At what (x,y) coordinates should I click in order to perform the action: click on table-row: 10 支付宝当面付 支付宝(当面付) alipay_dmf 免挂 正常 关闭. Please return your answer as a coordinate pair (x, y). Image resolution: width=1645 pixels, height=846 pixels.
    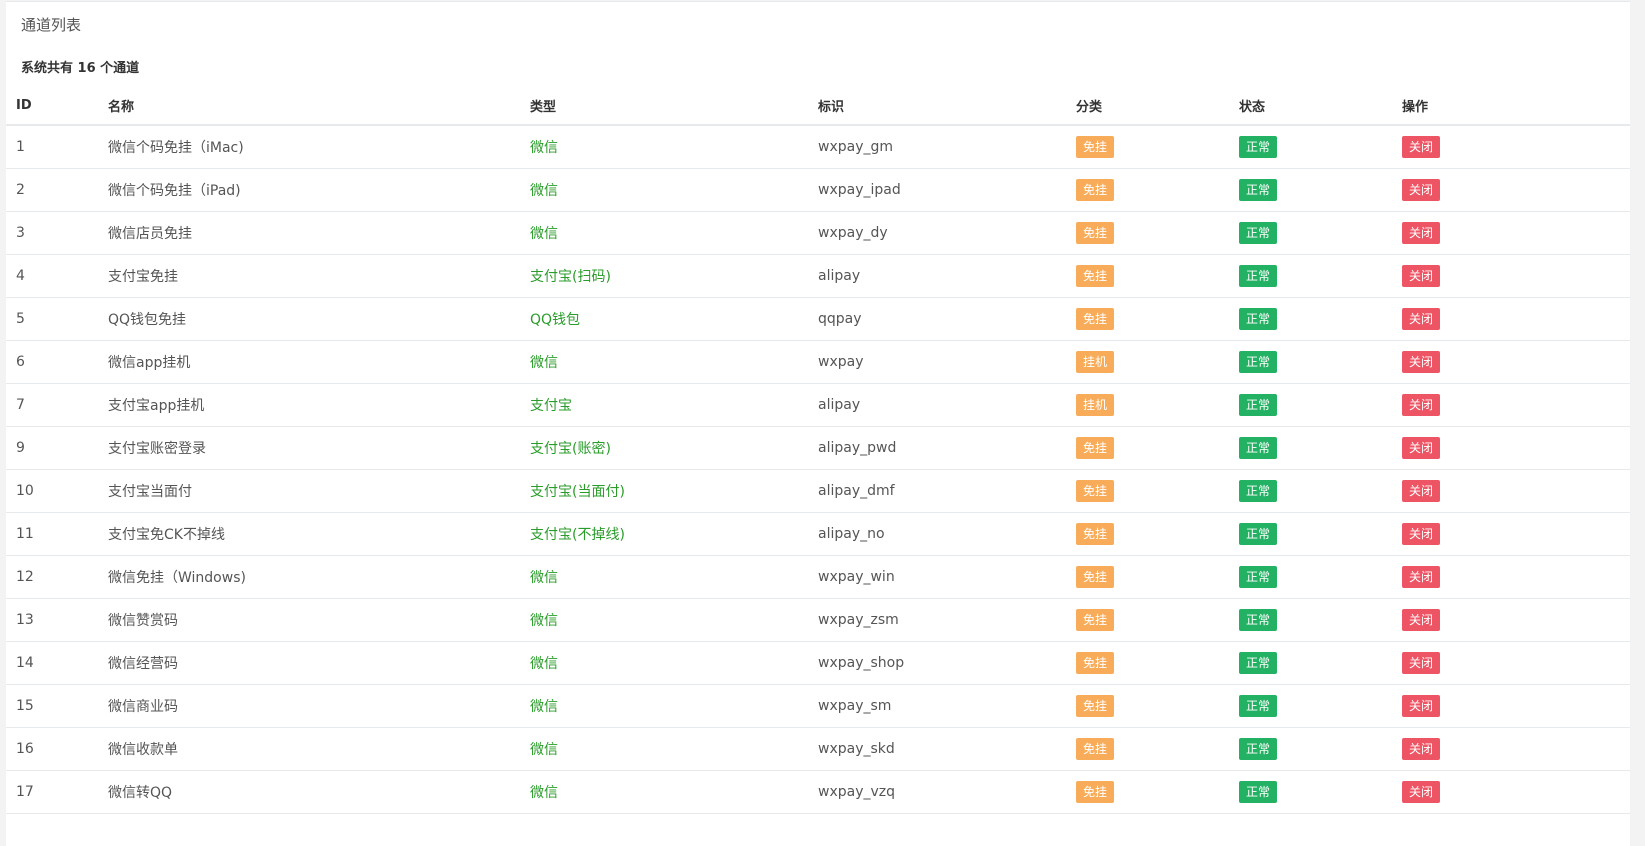
    Looking at the image, I should click on (818, 491).